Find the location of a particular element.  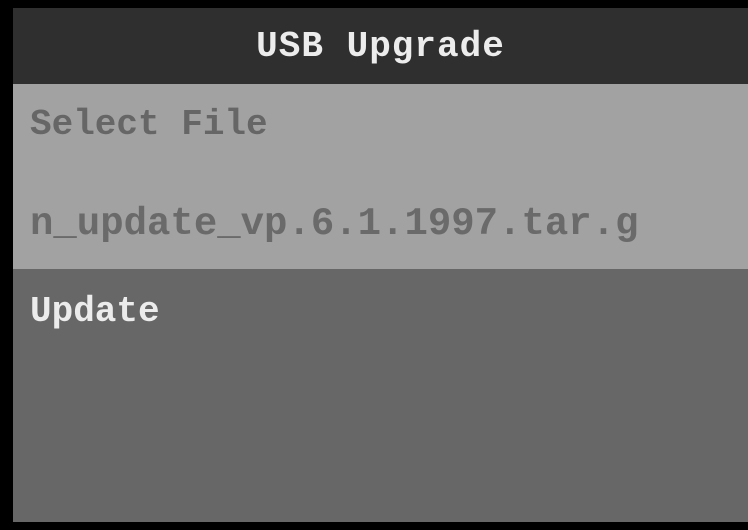

page-title: USB Upgrade is located at coordinates (380, 46).